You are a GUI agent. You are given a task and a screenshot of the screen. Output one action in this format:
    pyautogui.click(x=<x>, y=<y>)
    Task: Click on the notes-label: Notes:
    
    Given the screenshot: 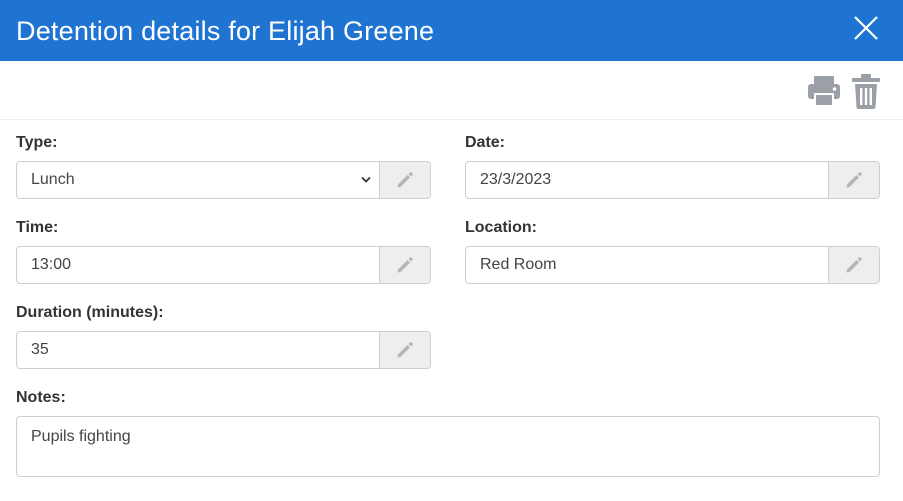 What is the action you would take?
    pyautogui.click(x=41, y=397)
    